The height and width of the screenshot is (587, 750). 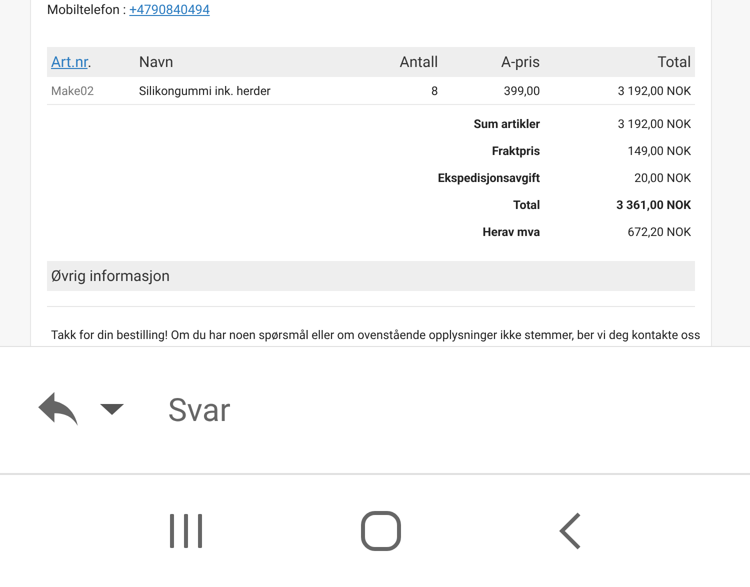 What do you see at coordinates (506, 124) in the screenshot?
I see `summary-label: Sum artikler` at bounding box center [506, 124].